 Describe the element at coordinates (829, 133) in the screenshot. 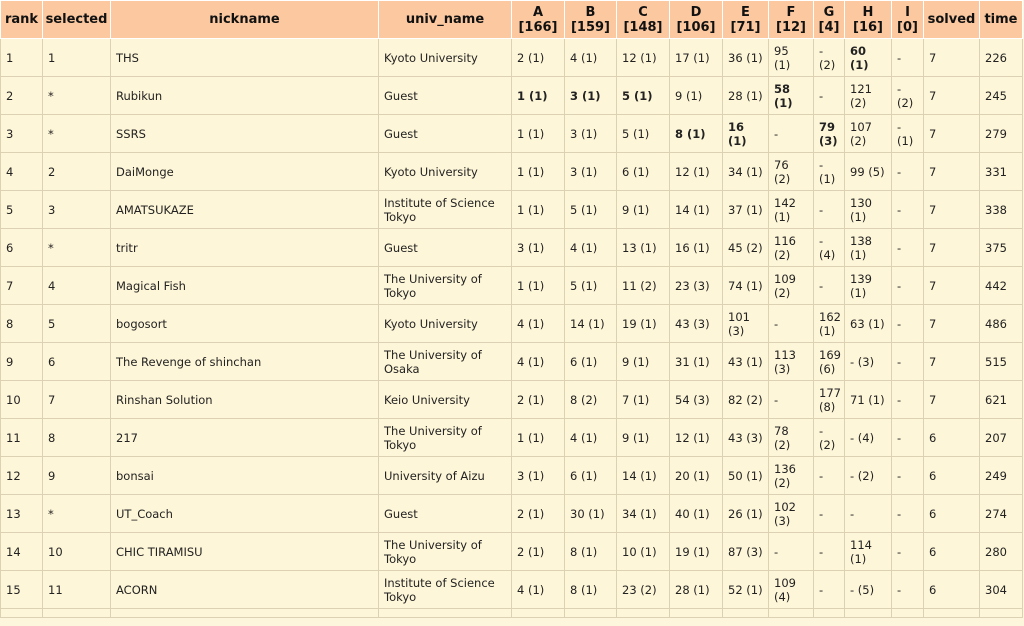

I see `cell-problem-g: 79 (3)` at that location.